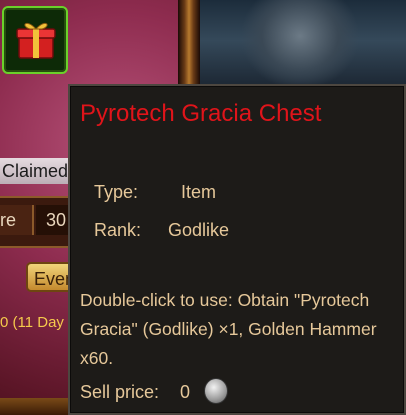 The width and height of the screenshot is (406, 415). What do you see at coordinates (116, 192) in the screenshot?
I see `type-label: Type:` at bounding box center [116, 192].